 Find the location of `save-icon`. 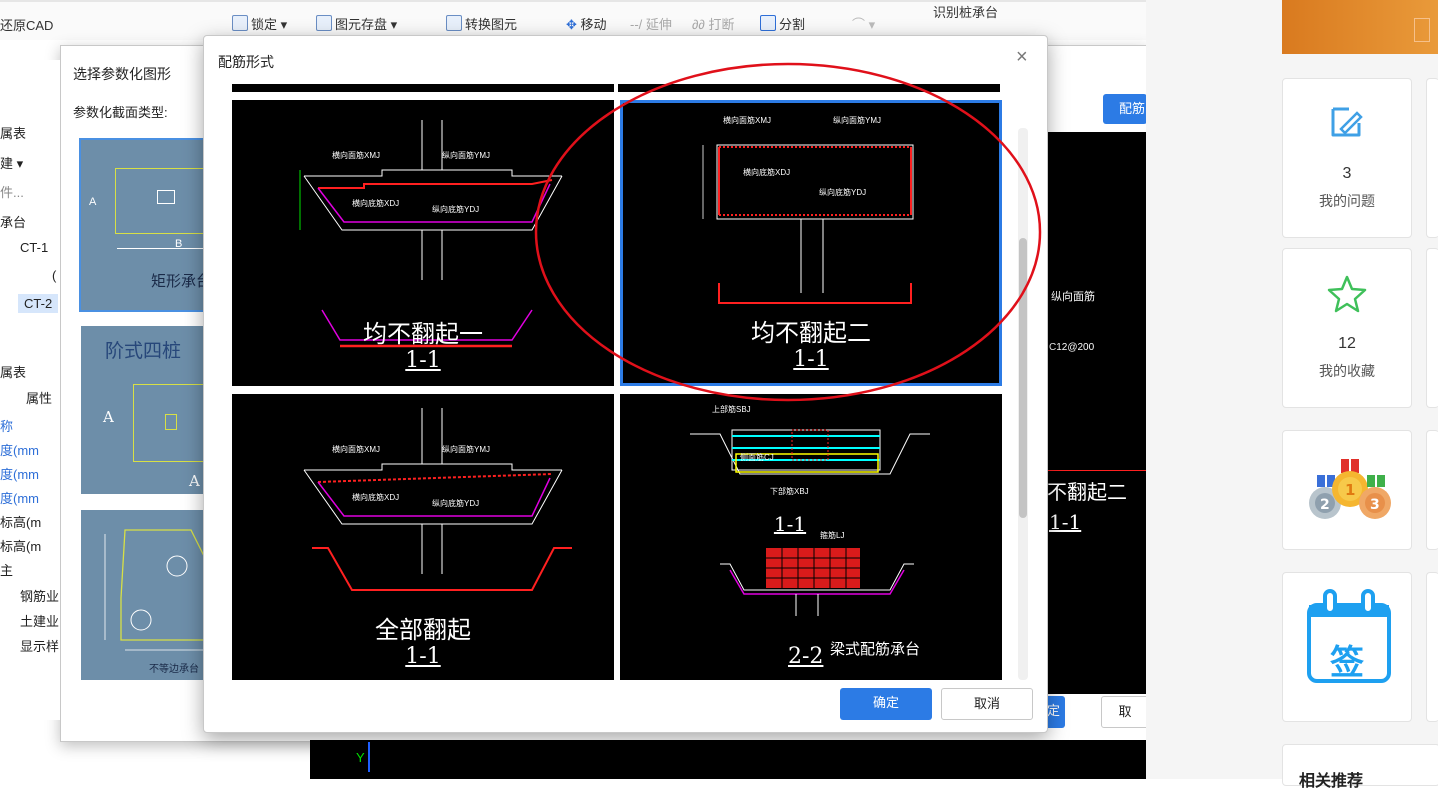

save-icon is located at coordinates (324, 23).